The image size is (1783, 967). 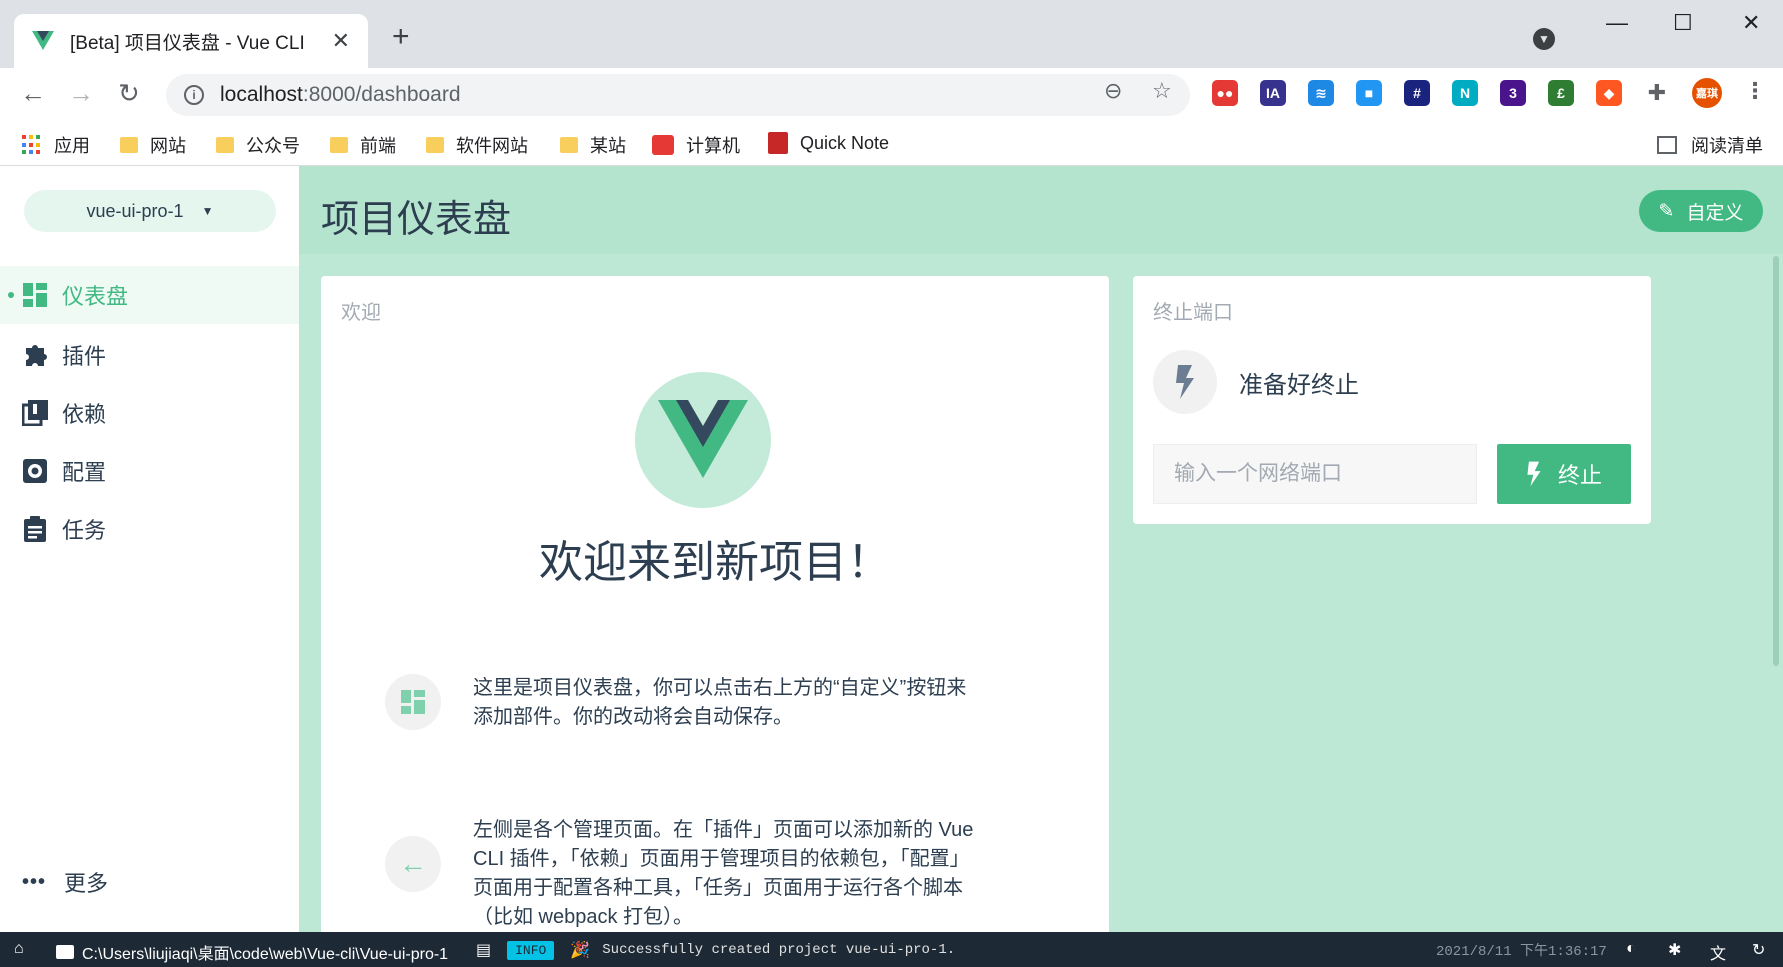 I want to click on log-time: 2021/8/11 下午1:36:17, so click(x=1521, y=950).